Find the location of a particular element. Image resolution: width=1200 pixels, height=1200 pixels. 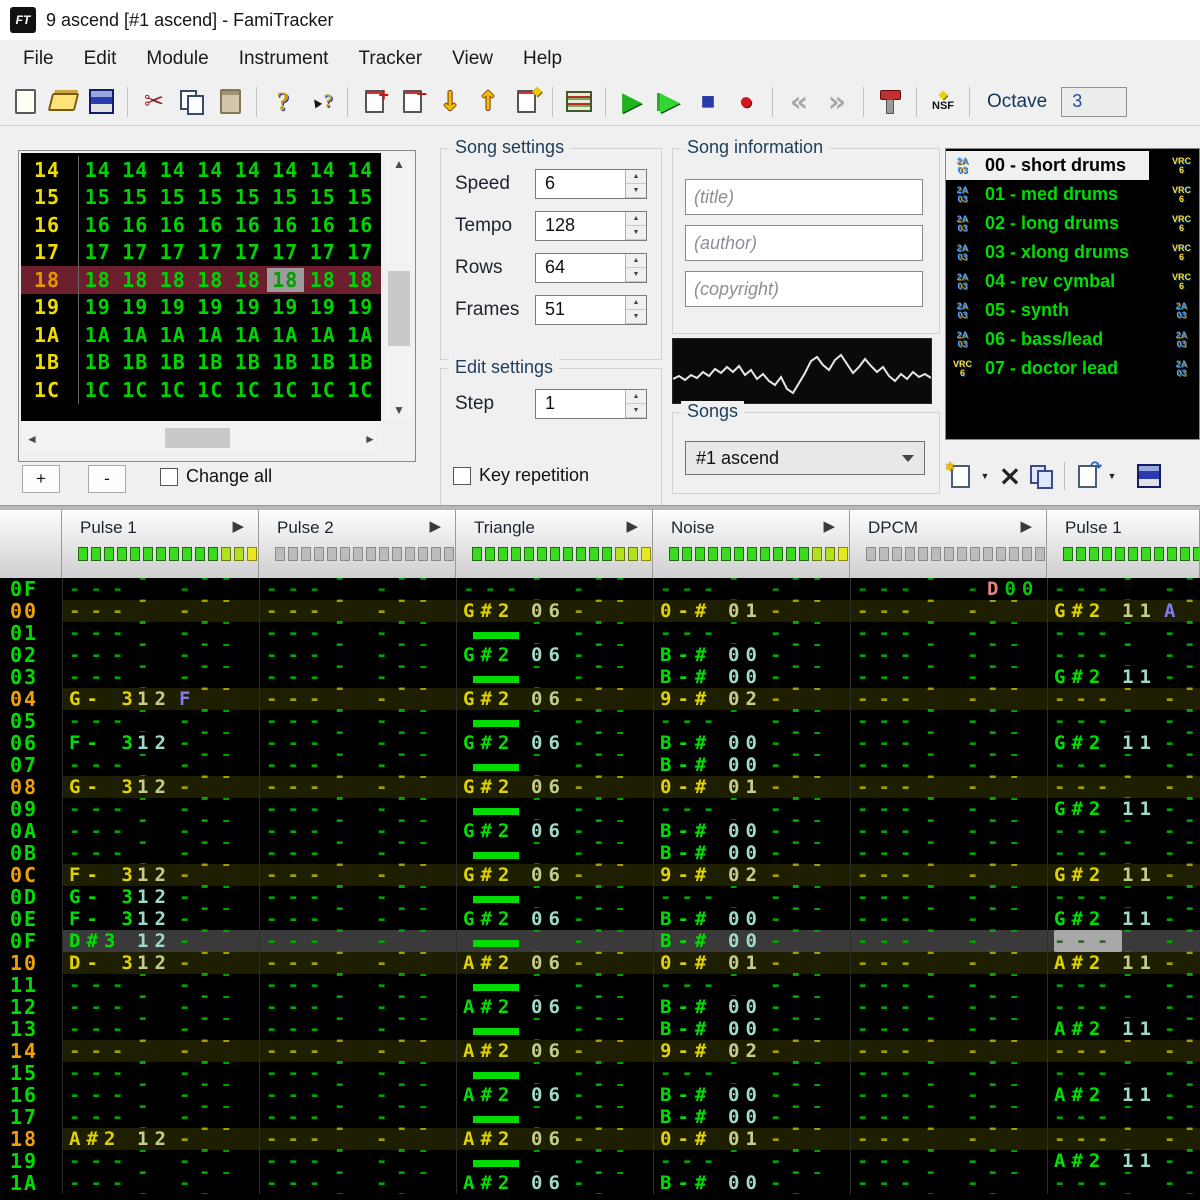

pattern-cell: G- 3 12- --- is located at coordinates (160, 897).